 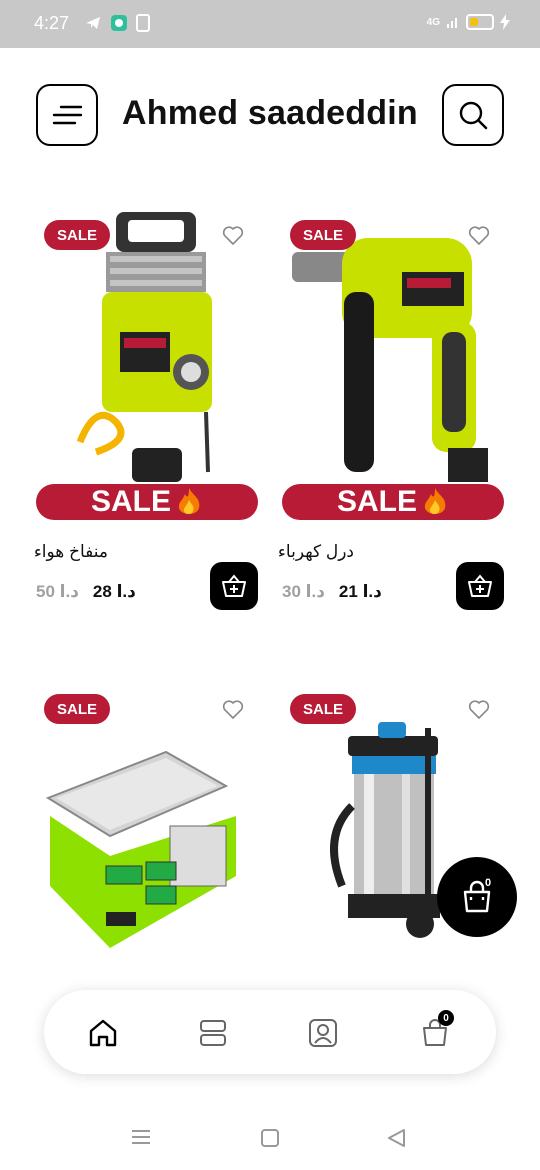 What do you see at coordinates (303, 591) in the screenshot?
I see `old-price: 30 د.ا` at bounding box center [303, 591].